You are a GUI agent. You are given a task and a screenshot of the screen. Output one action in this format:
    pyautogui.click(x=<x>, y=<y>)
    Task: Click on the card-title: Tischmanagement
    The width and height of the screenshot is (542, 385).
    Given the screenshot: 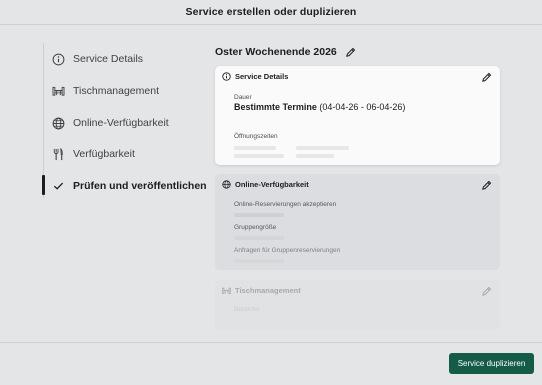 What is the action you would take?
    pyautogui.click(x=268, y=290)
    